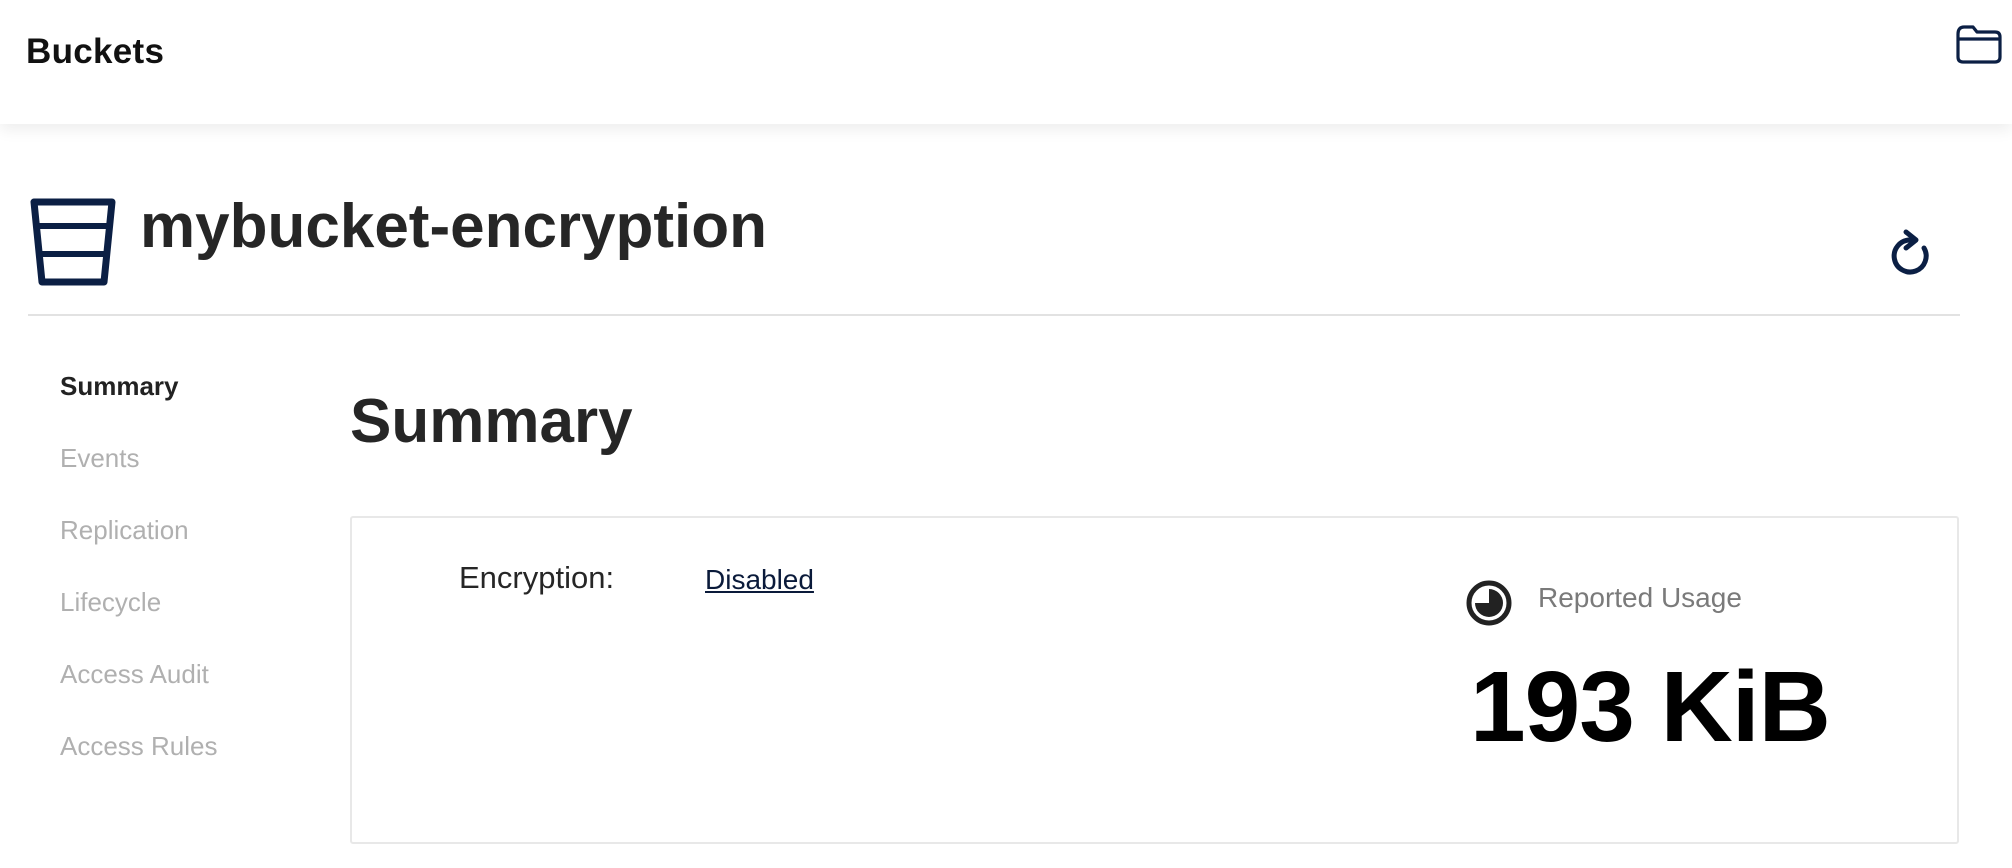 This screenshot has width=2012, height=868. Describe the element at coordinates (180, 402) in the screenshot. I see `sidebar-item-summary: Summary` at that location.